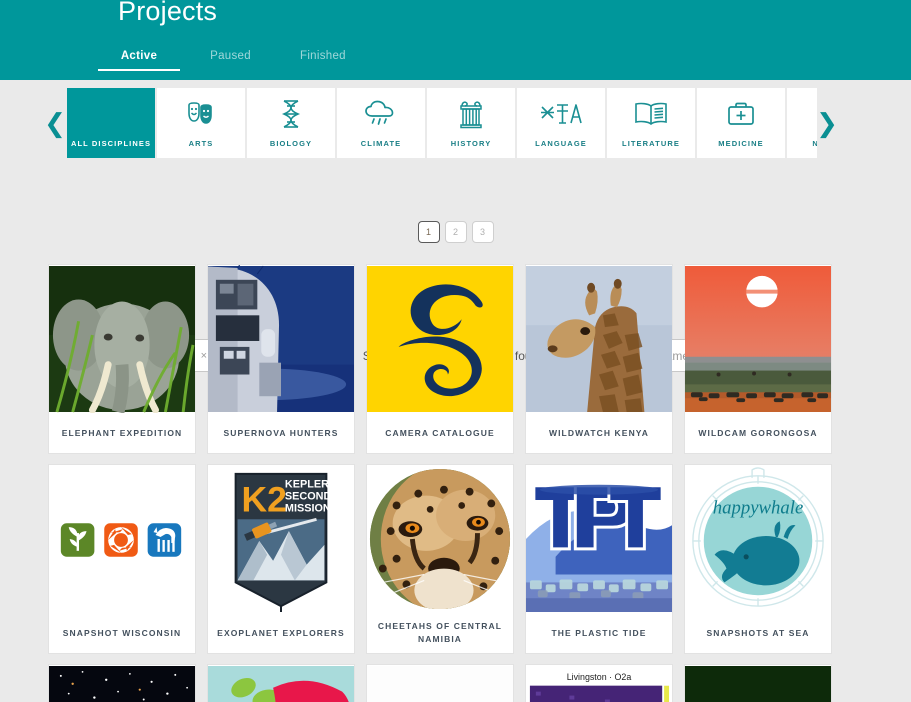 Image resolution: width=911 pixels, height=702 pixels. I want to click on spectrogram-caption: Livingston · O2a, so click(599, 677).